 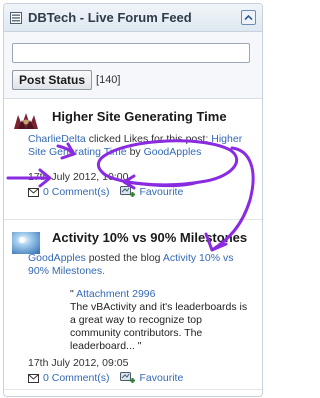 What do you see at coordinates (135, 152) in the screenshot?
I see `by-text: by` at bounding box center [135, 152].